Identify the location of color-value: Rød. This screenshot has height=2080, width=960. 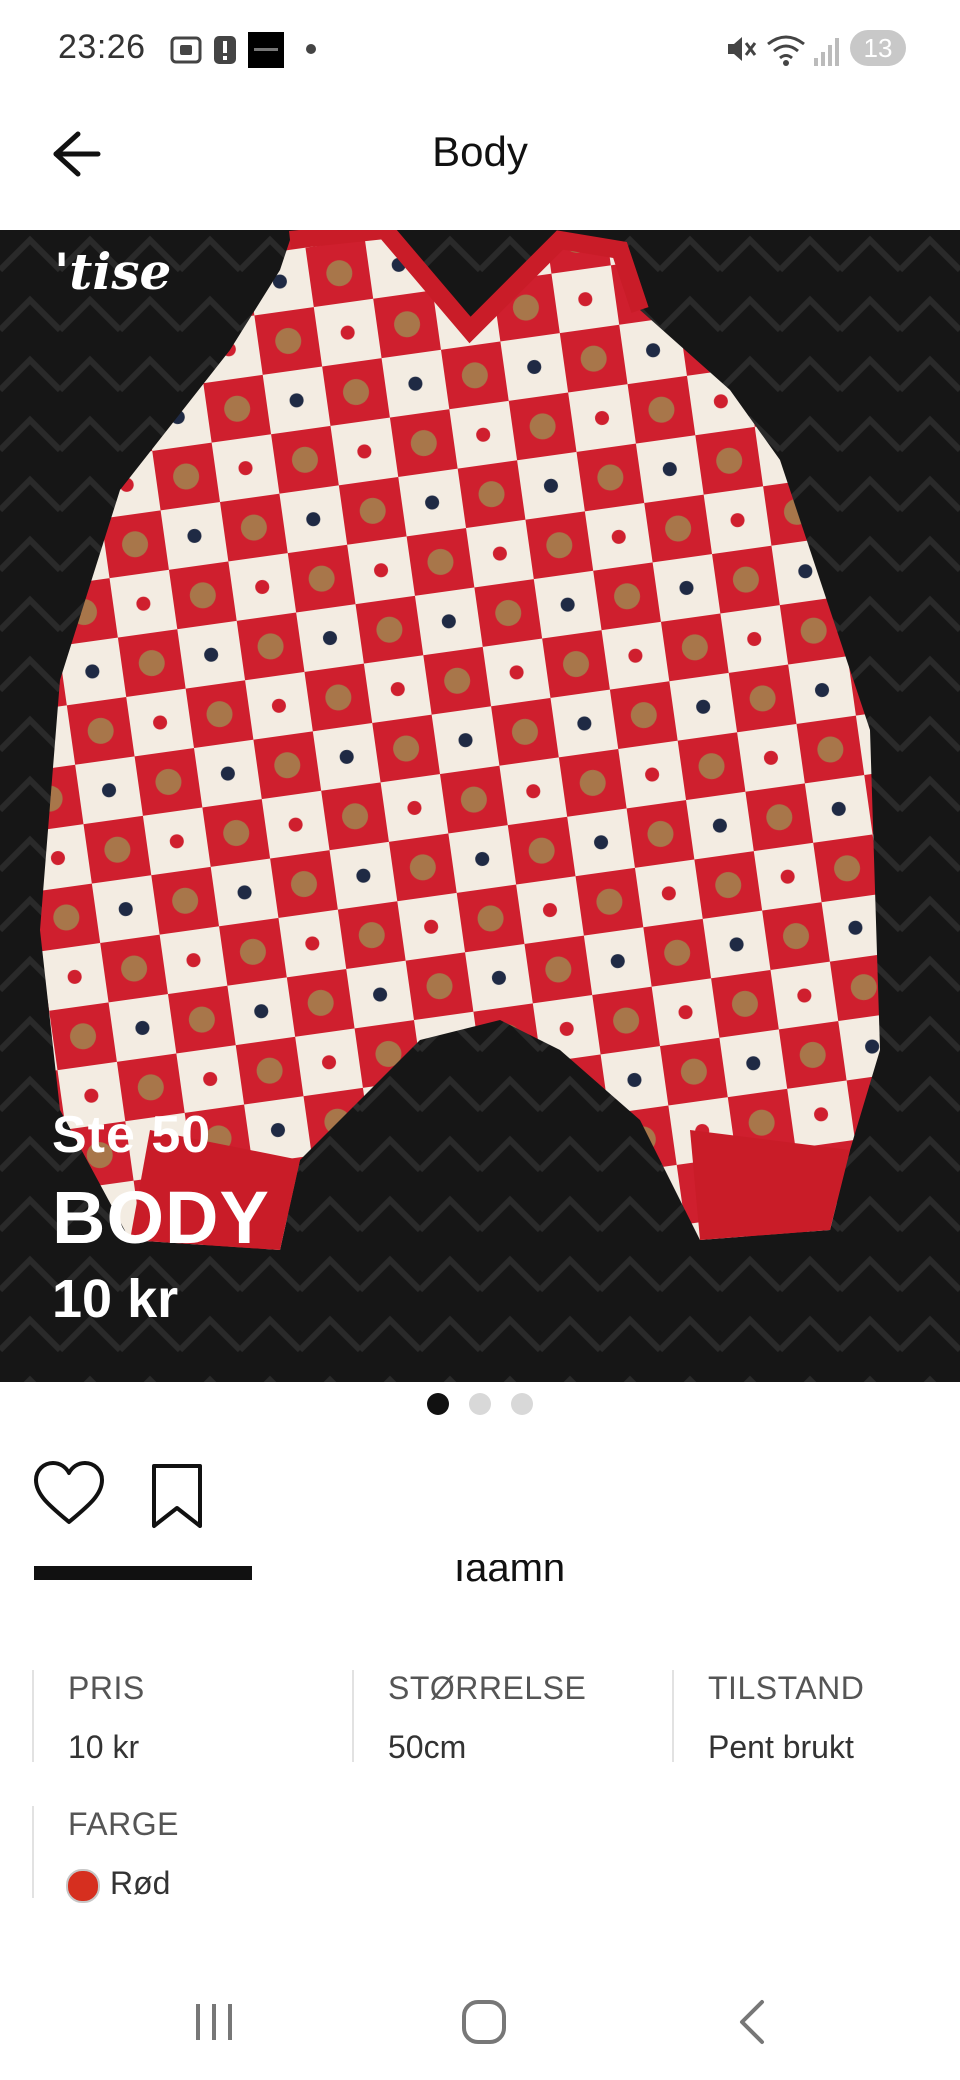
(140, 1883).